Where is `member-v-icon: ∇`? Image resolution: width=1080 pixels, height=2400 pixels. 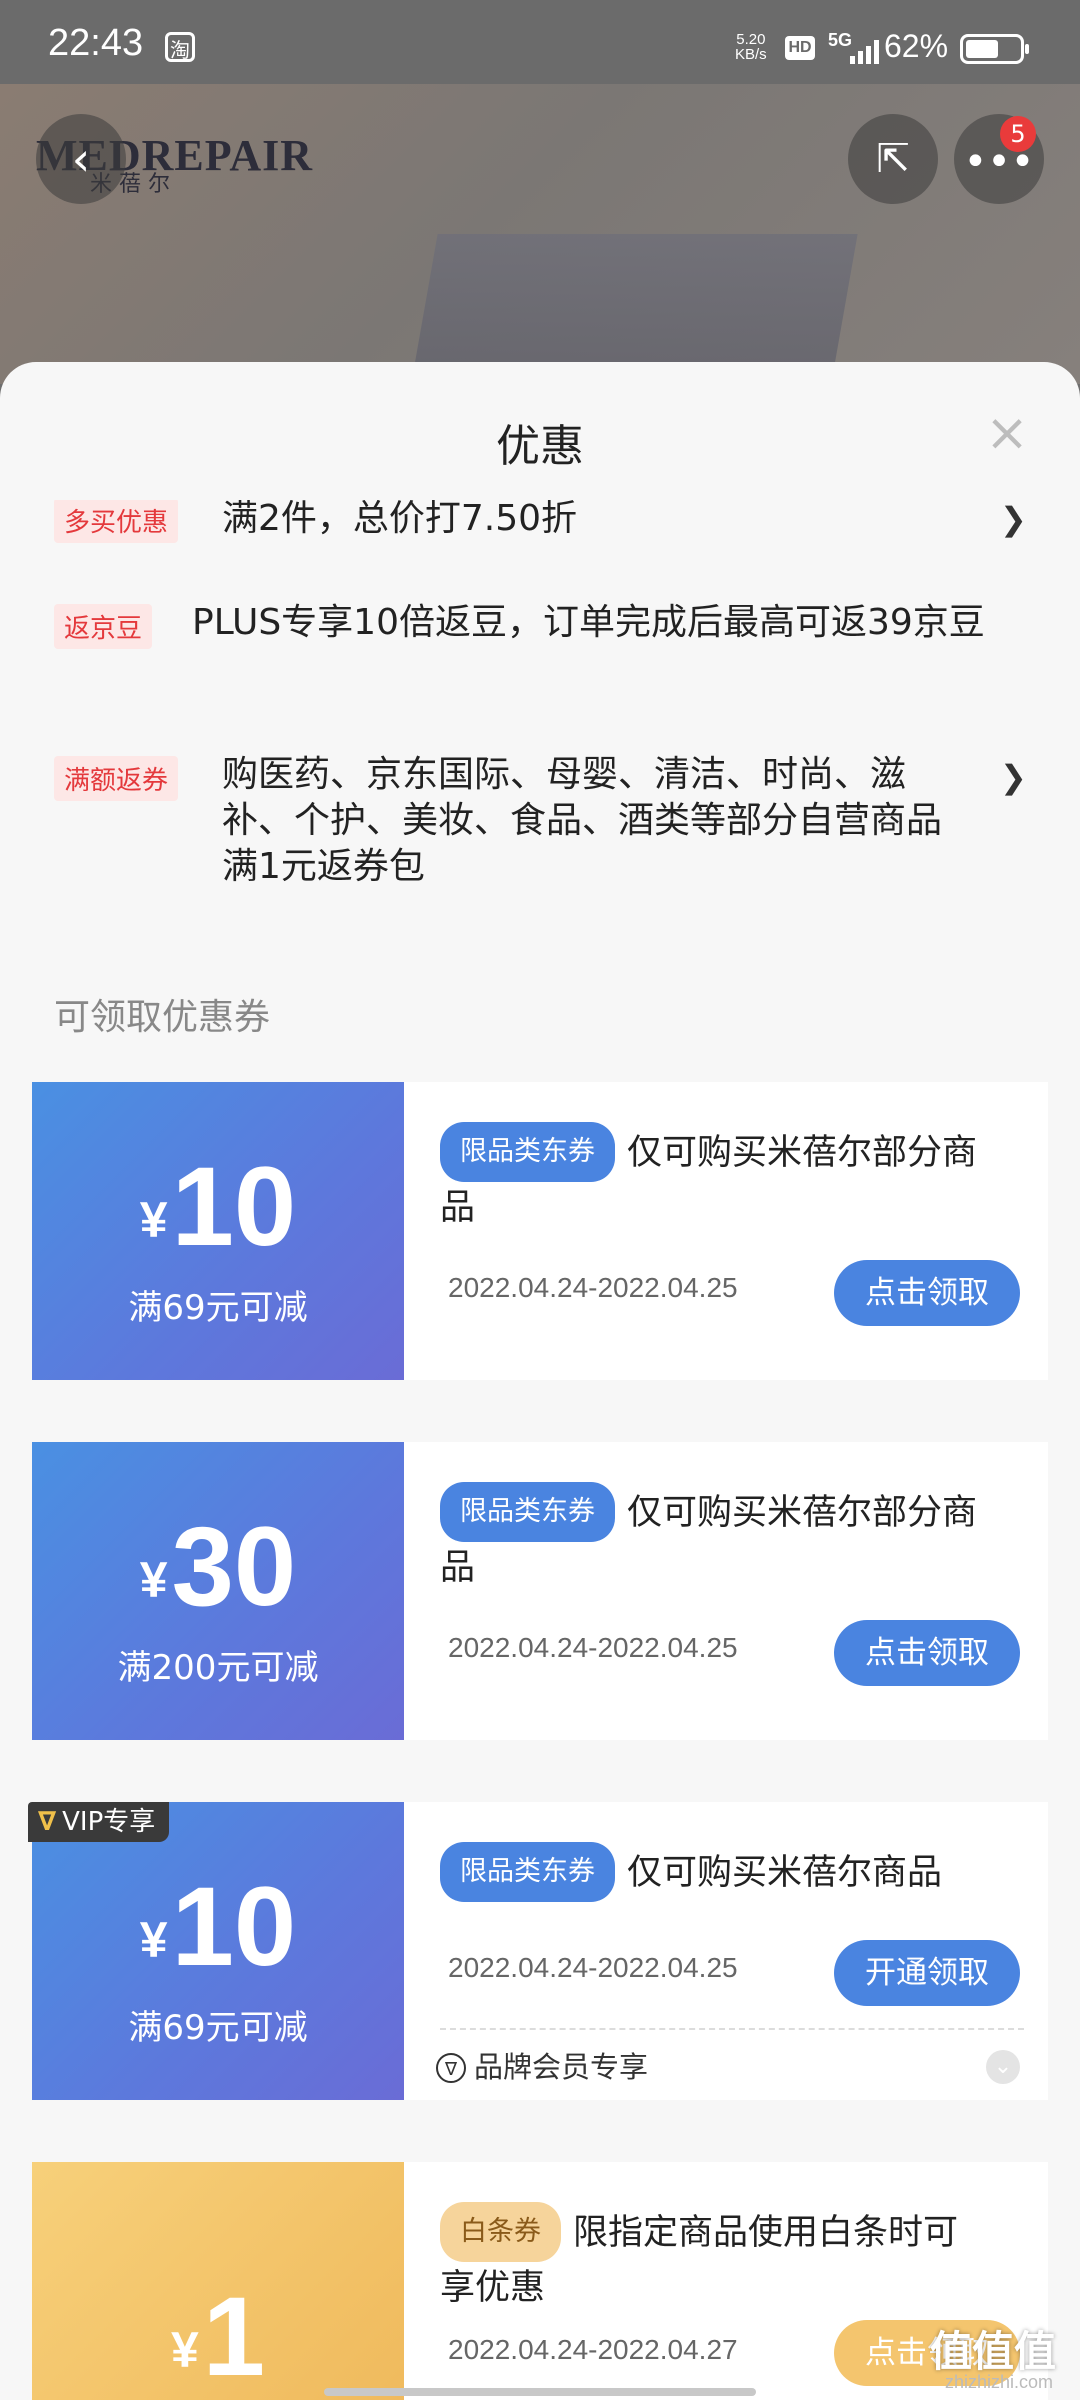
member-v-icon: ∇ is located at coordinates (451, 2068).